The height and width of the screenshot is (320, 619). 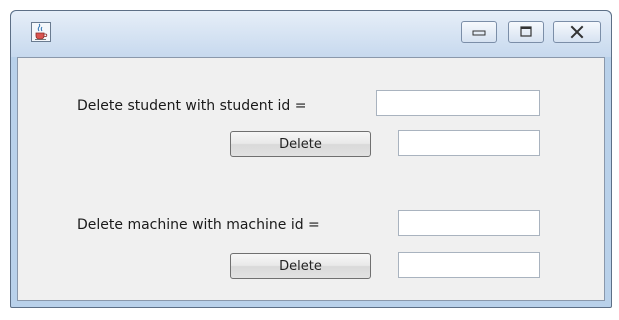 What do you see at coordinates (41, 32) in the screenshot?
I see `java-cup-icon` at bounding box center [41, 32].